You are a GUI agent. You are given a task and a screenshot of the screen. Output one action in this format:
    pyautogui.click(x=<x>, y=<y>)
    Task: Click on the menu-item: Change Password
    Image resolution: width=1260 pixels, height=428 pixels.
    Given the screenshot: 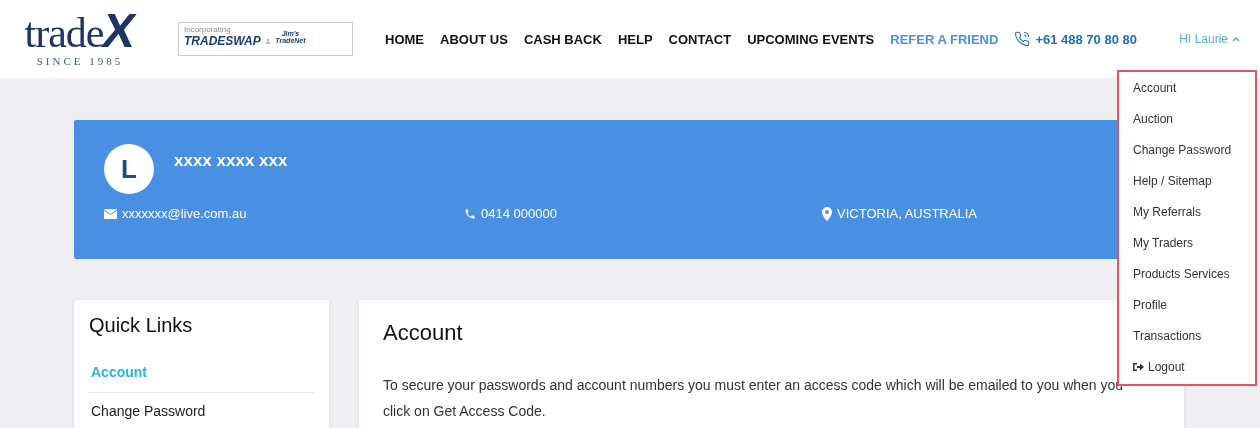 What is the action you would take?
    pyautogui.click(x=1182, y=149)
    